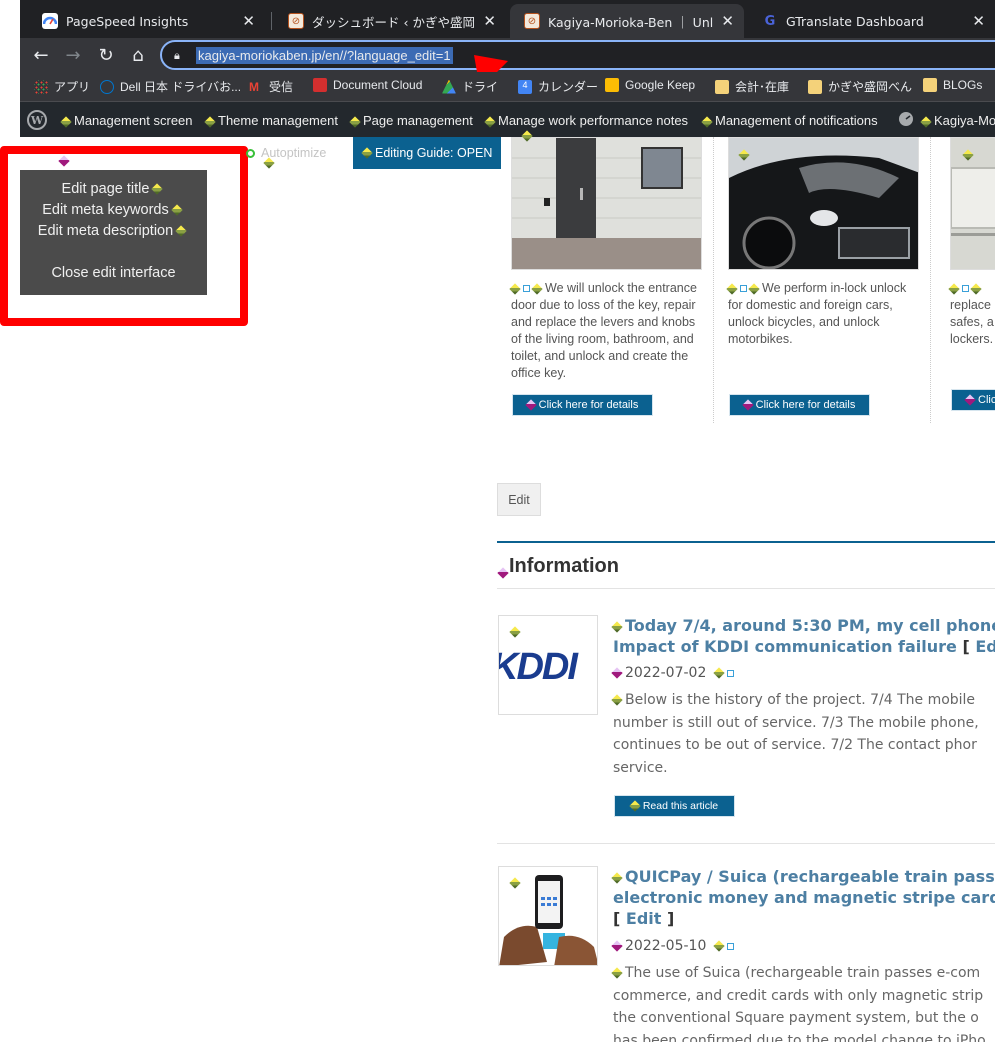 The width and height of the screenshot is (995, 1042). Describe the element at coordinates (746, 565) in the screenshot. I see `information-section-header: Information` at that location.